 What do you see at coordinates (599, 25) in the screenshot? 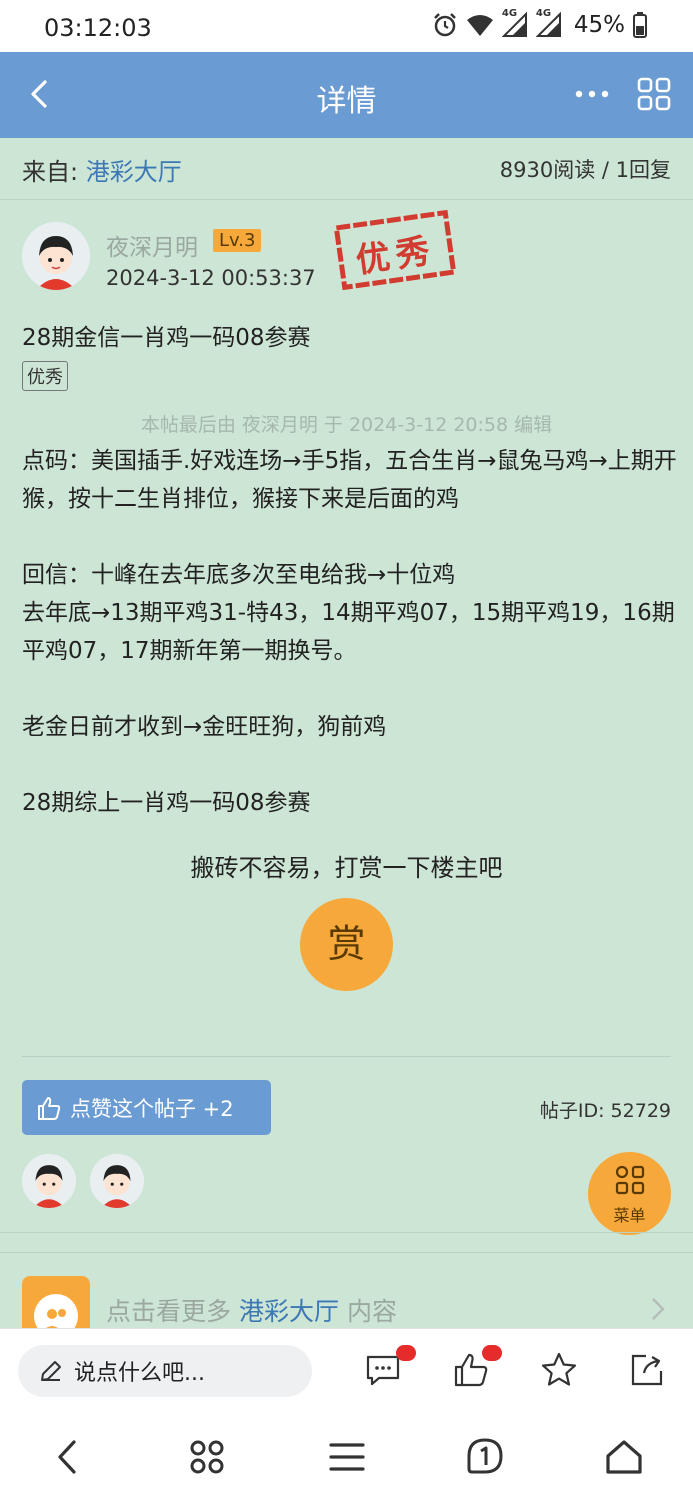
I see `battery-percent: 45%` at bounding box center [599, 25].